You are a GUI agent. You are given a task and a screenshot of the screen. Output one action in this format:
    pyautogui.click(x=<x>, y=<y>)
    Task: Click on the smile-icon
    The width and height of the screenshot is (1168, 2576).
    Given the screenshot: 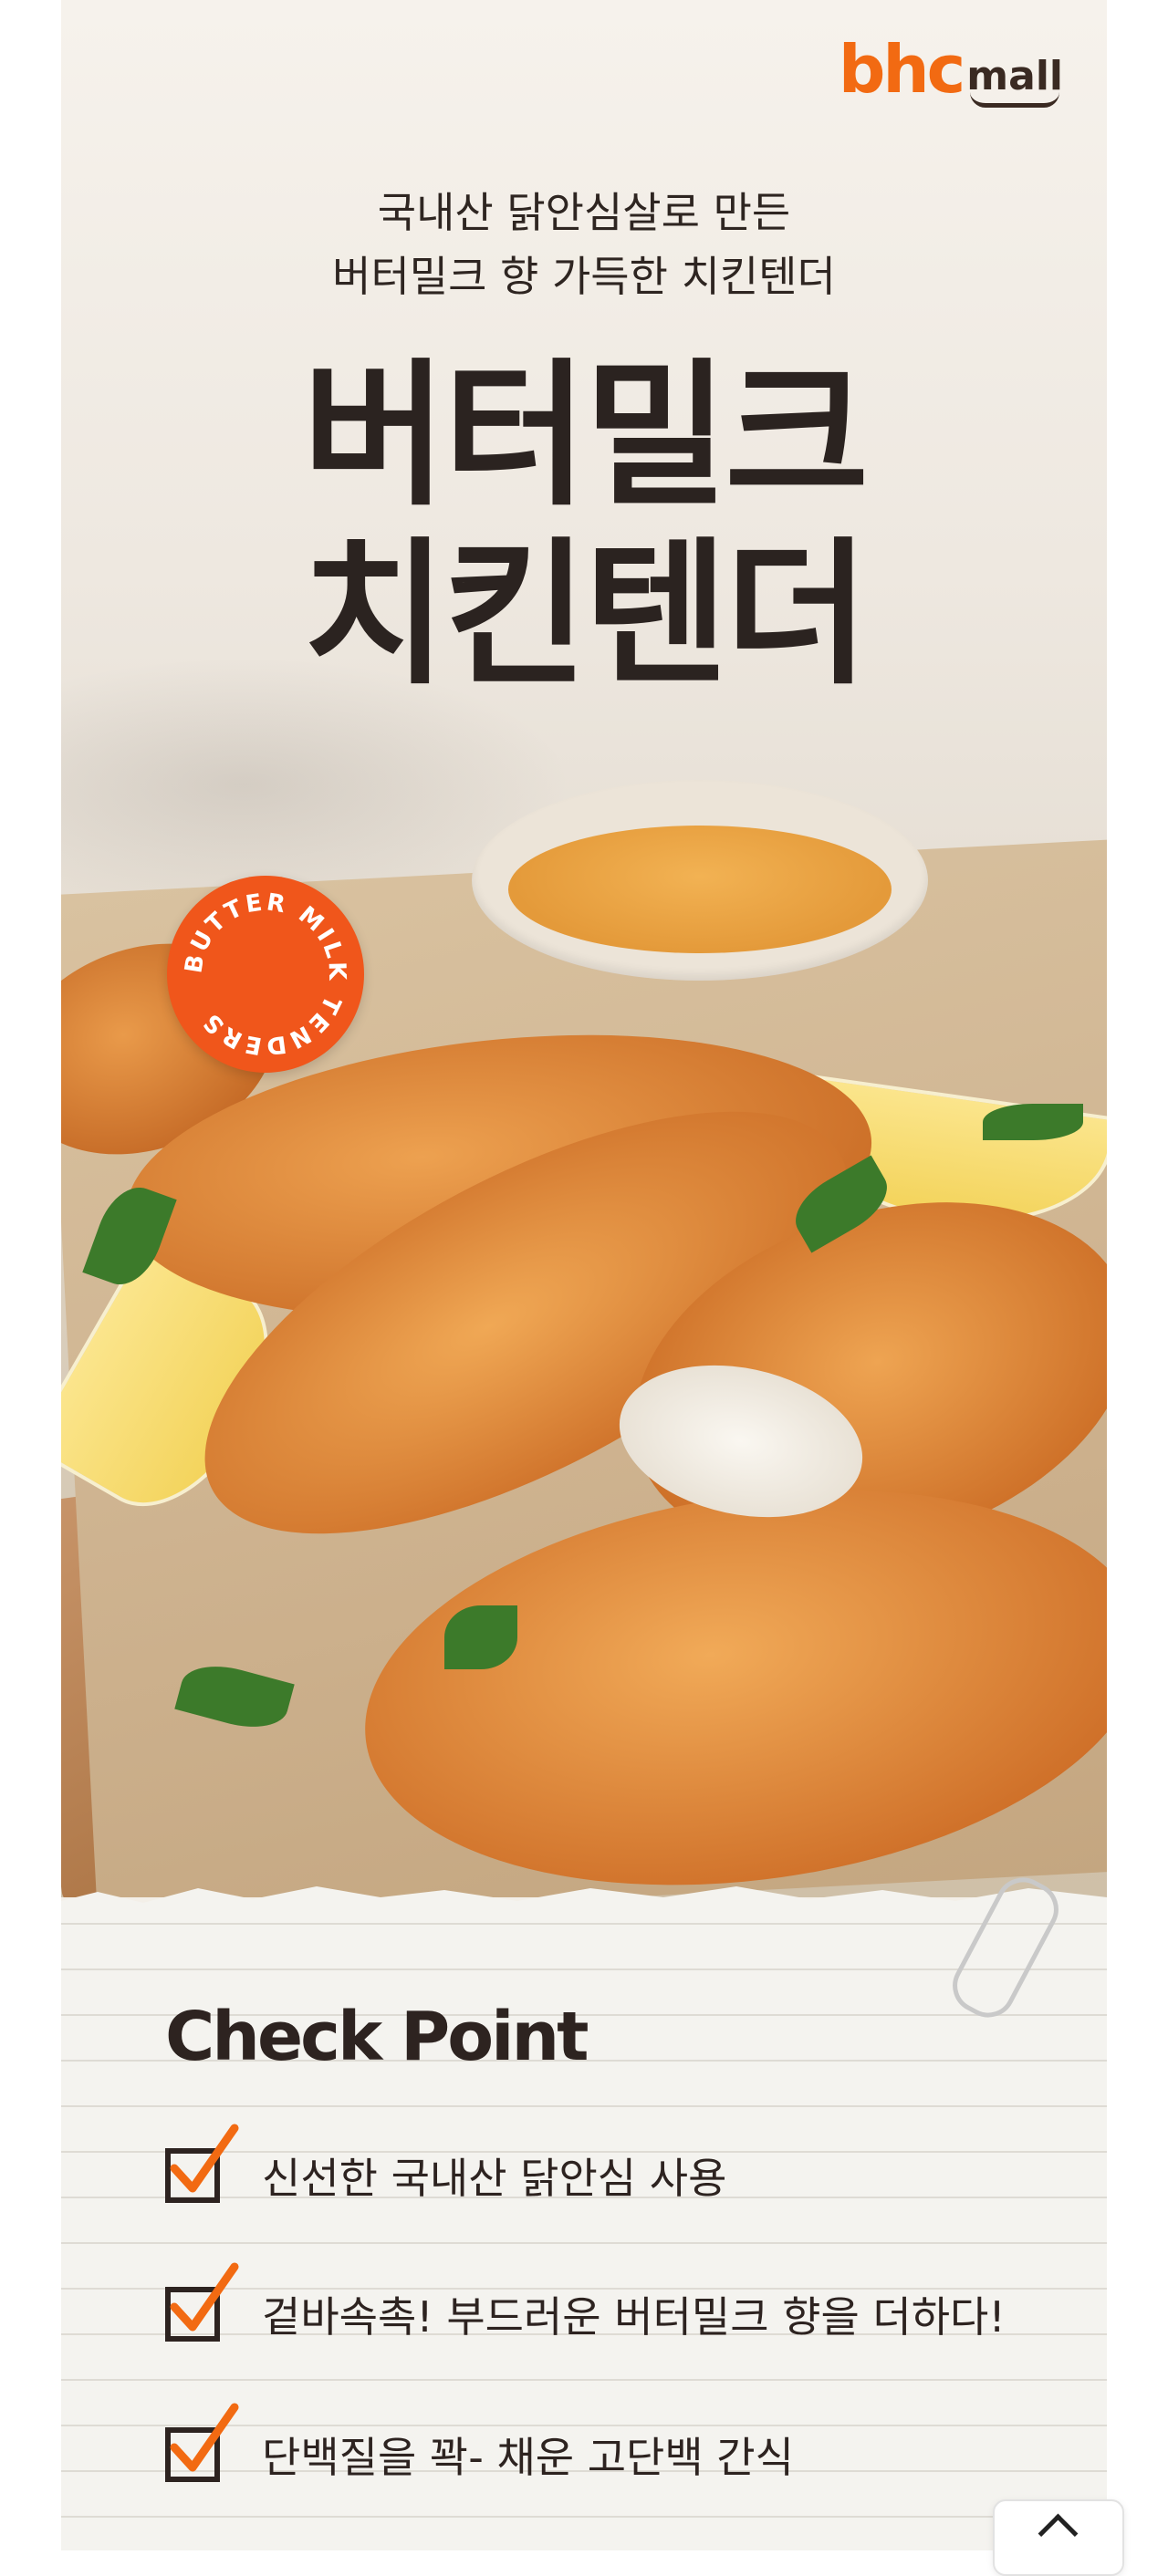 What is the action you would take?
    pyautogui.click(x=1014, y=100)
    